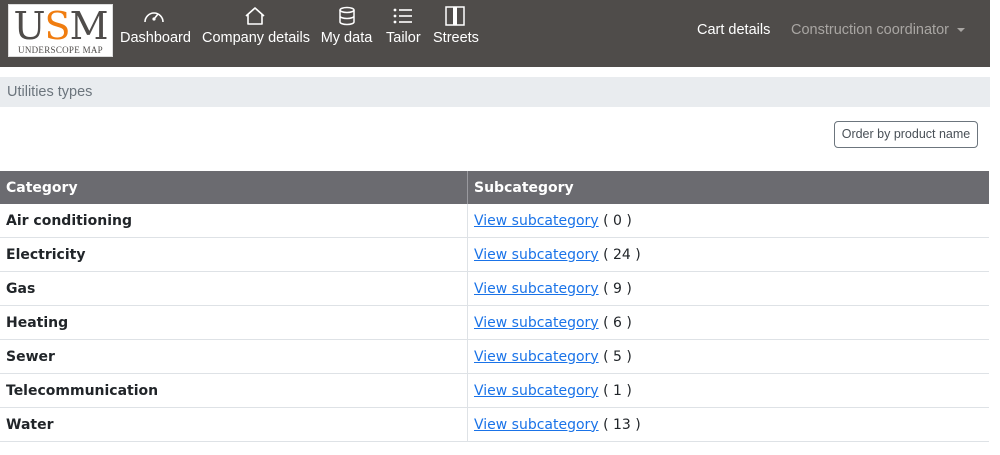 The image size is (1000, 455). Describe the element at coordinates (617, 322) in the screenshot. I see `subcategory-count: ( 6 )` at that location.